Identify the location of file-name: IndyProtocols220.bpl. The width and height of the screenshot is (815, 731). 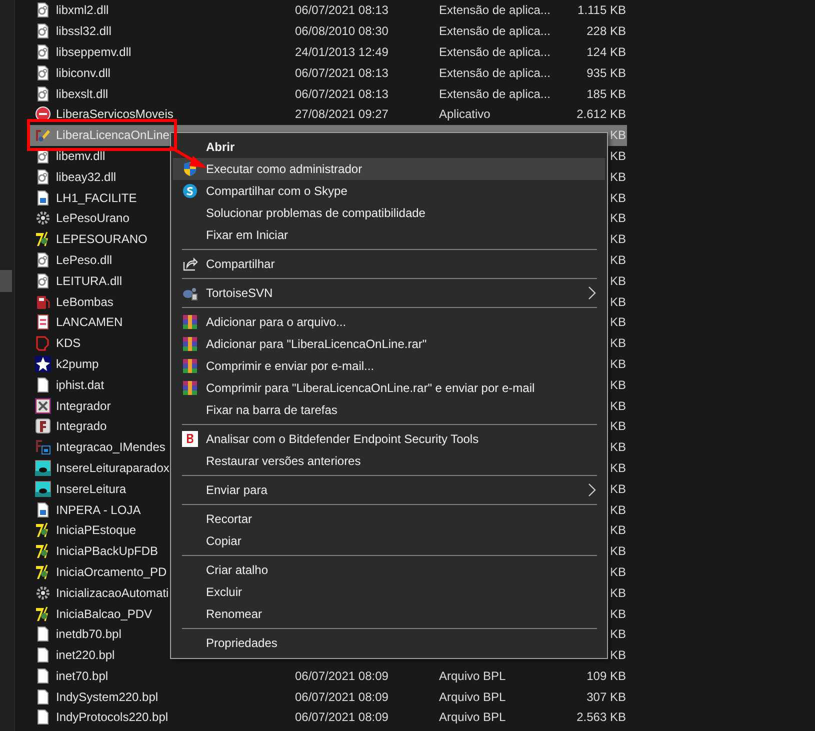
(112, 717).